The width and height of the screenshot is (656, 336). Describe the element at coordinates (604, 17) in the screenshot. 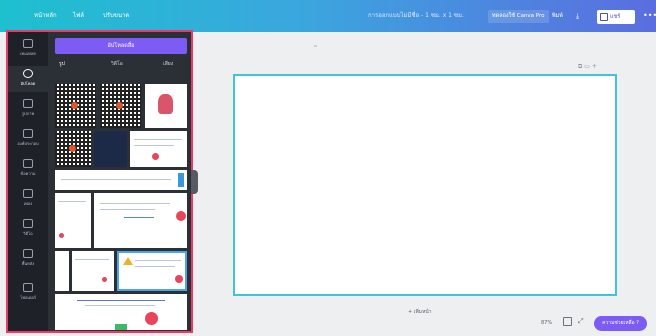

I see `share-icon` at that location.